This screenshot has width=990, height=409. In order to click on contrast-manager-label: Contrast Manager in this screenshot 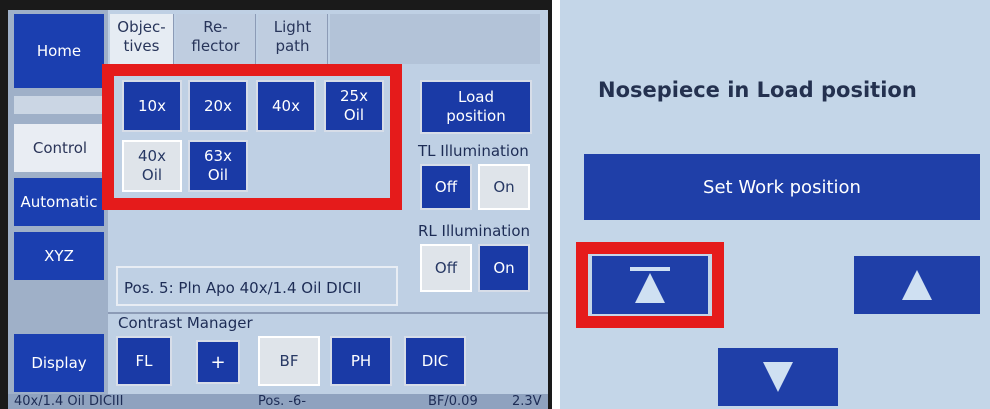, I will do `click(185, 323)`.